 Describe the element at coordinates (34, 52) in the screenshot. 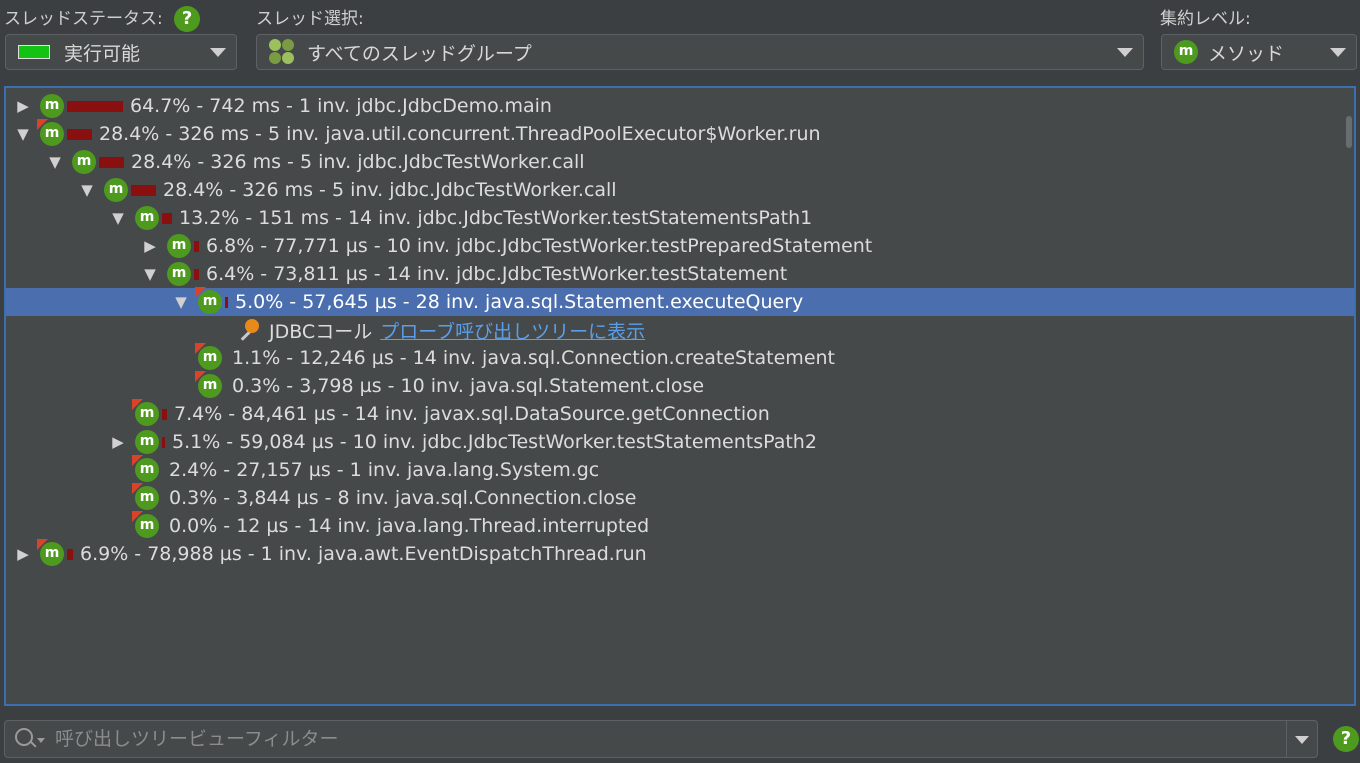

I see `runnable-status-icon` at that location.